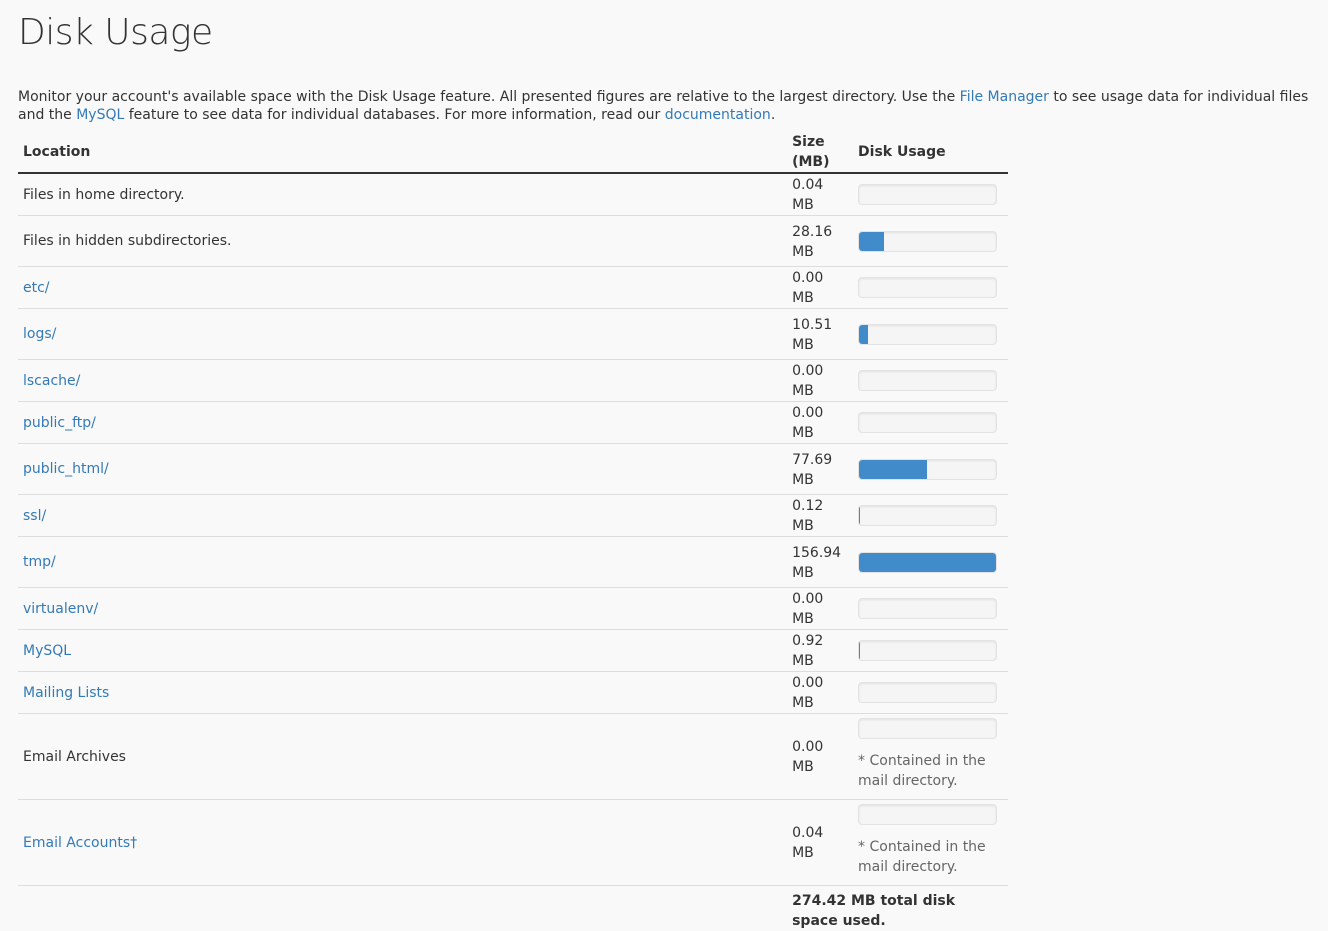  Describe the element at coordinates (930, 152) in the screenshot. I see `disk-usage-header: Disk Usage` at that location.